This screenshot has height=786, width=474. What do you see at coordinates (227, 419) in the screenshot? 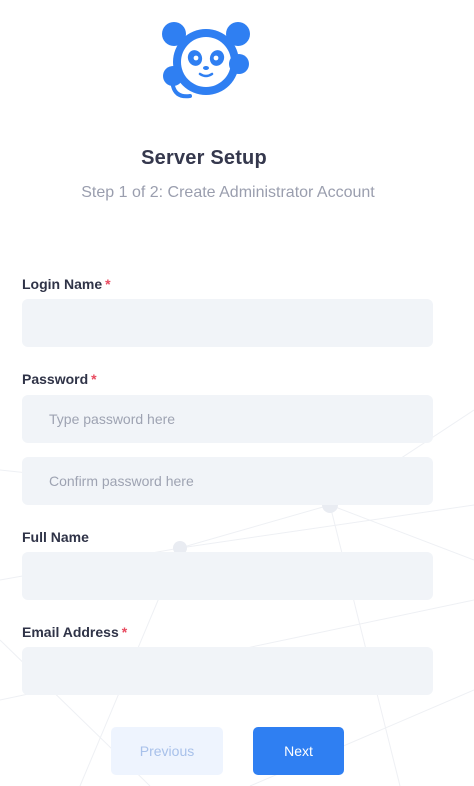
I see `password-input` at bounding box center [227, 419].